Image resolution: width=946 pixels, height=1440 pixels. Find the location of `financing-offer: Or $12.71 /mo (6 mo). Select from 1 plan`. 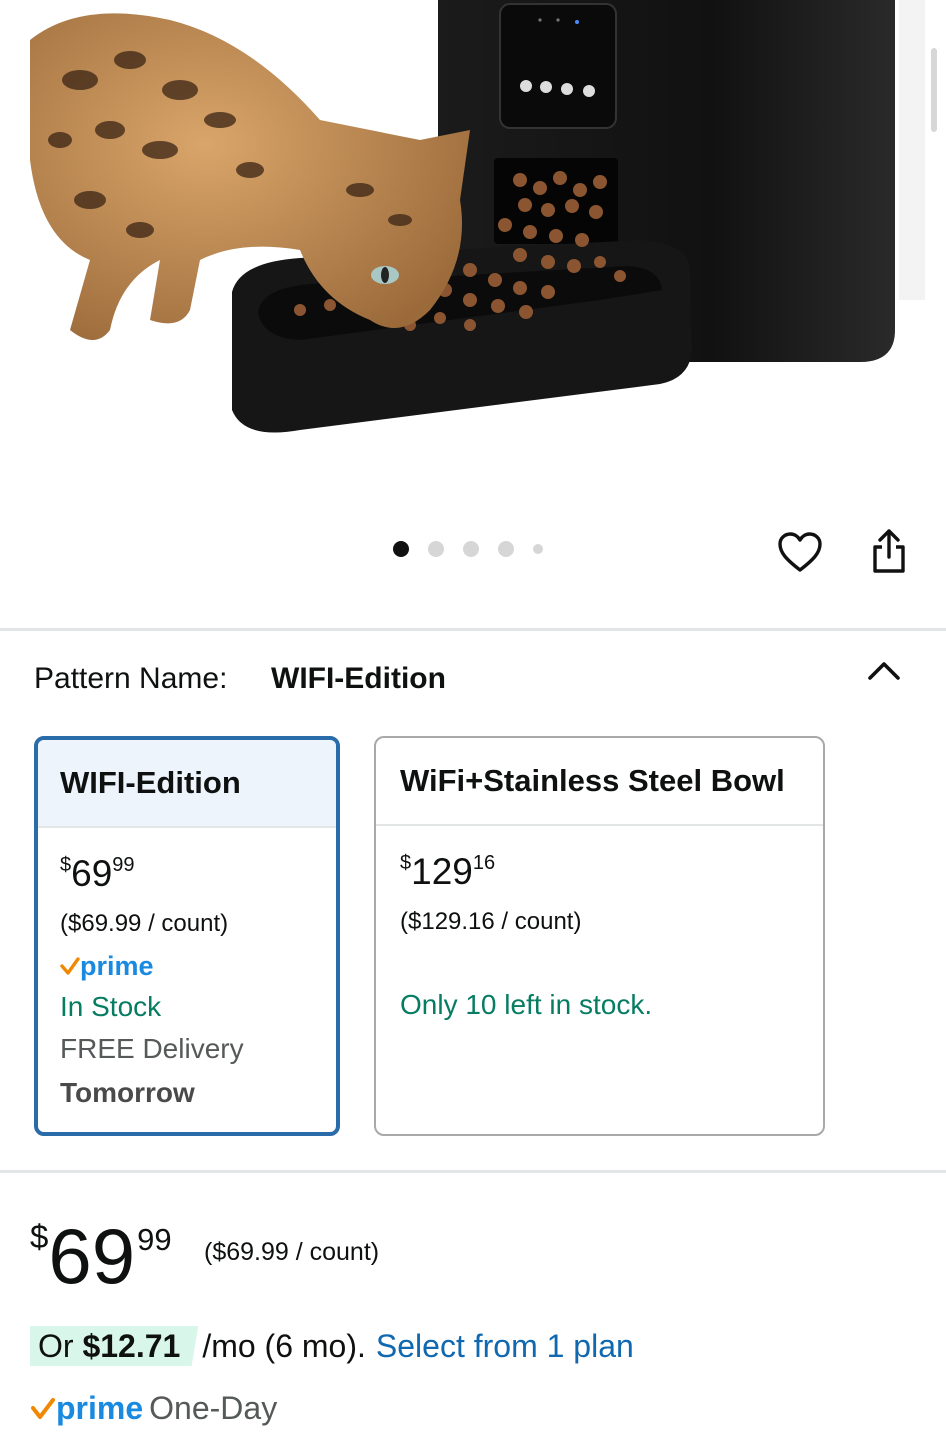

financing-offer: Or $12.71 /mo (6 mo). Select from 1 plan is located at coordinates (332, 1346).